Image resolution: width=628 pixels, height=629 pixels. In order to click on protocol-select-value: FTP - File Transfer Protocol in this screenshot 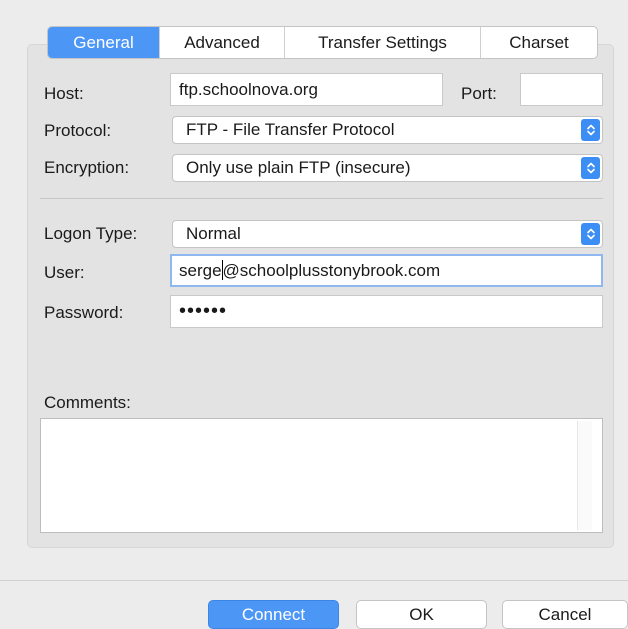, I will do `click(290, 129)`.